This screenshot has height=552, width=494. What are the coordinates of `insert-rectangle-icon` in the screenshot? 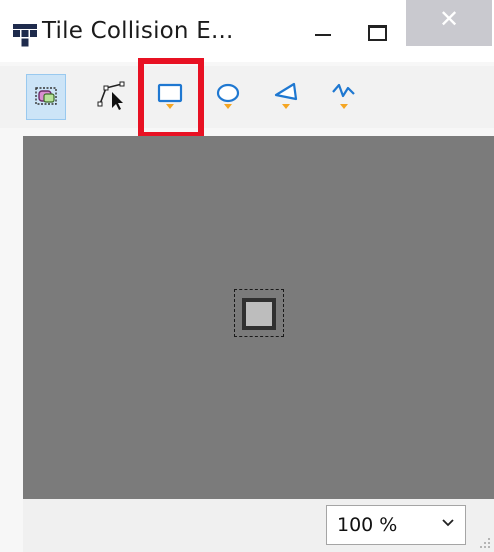 It's located at (170, 96).